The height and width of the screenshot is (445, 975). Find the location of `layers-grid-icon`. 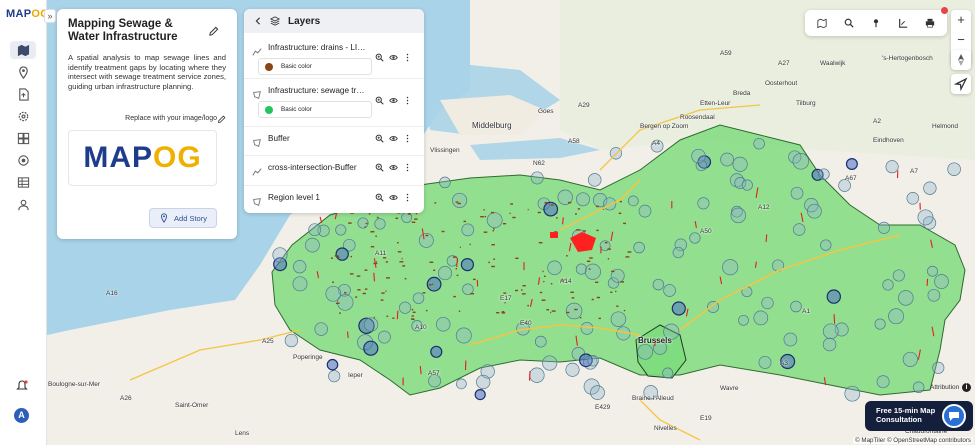

layers-grid-icon is located at coordinates (23, 138).